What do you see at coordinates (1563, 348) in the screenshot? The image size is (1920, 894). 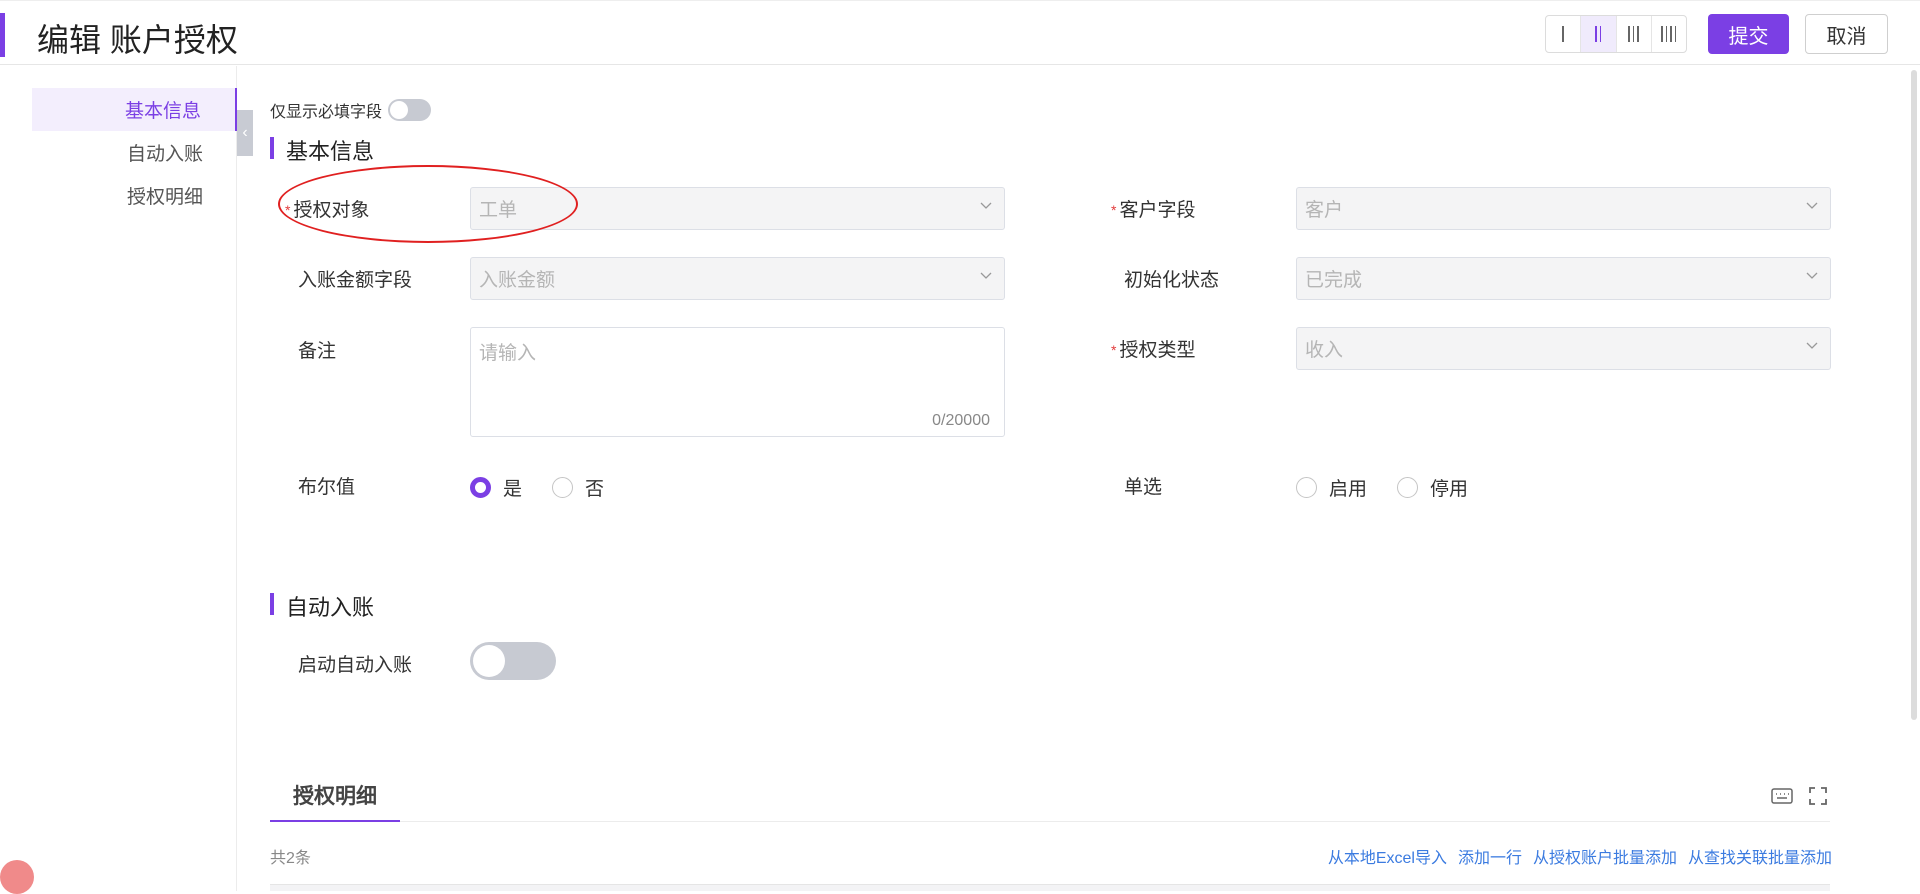 I see `auth-type-select: 收入` at bounding box center [1563, 348].